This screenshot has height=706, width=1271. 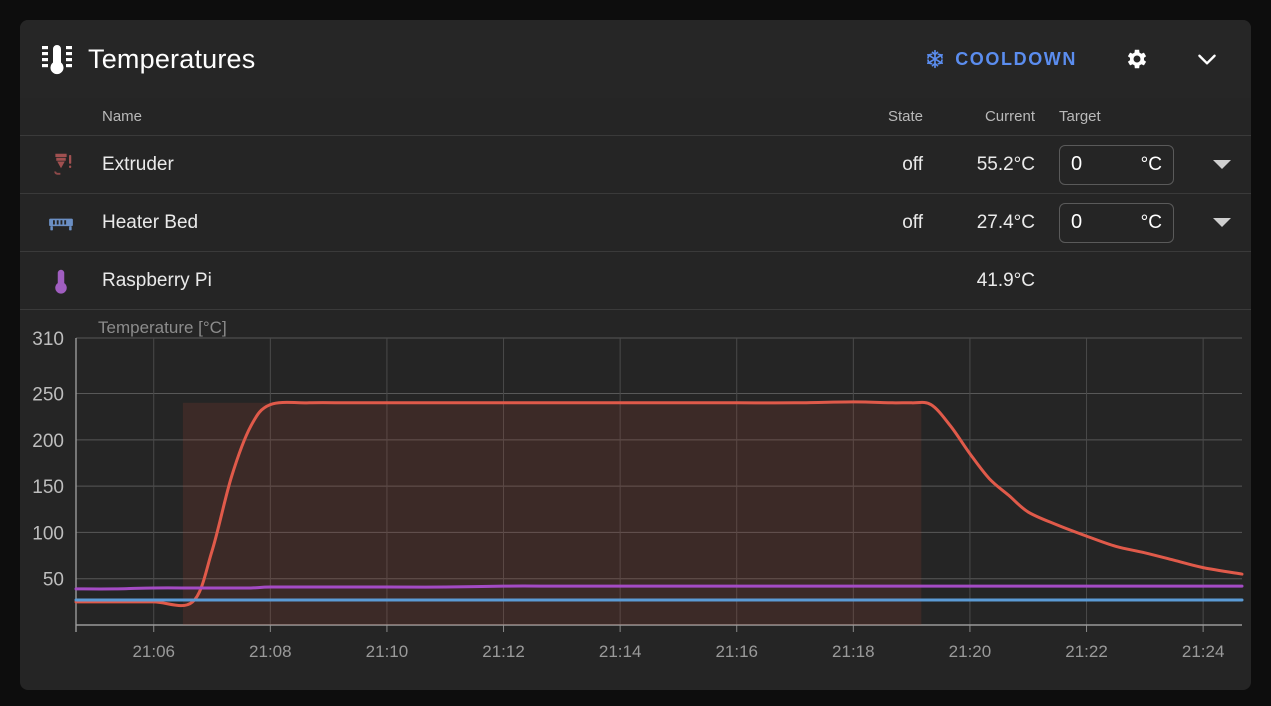 What do you see at coordinates (1203, 651) in the screenshot?
I see `svg-text: 21:24` at bounding box center [1203, 651].